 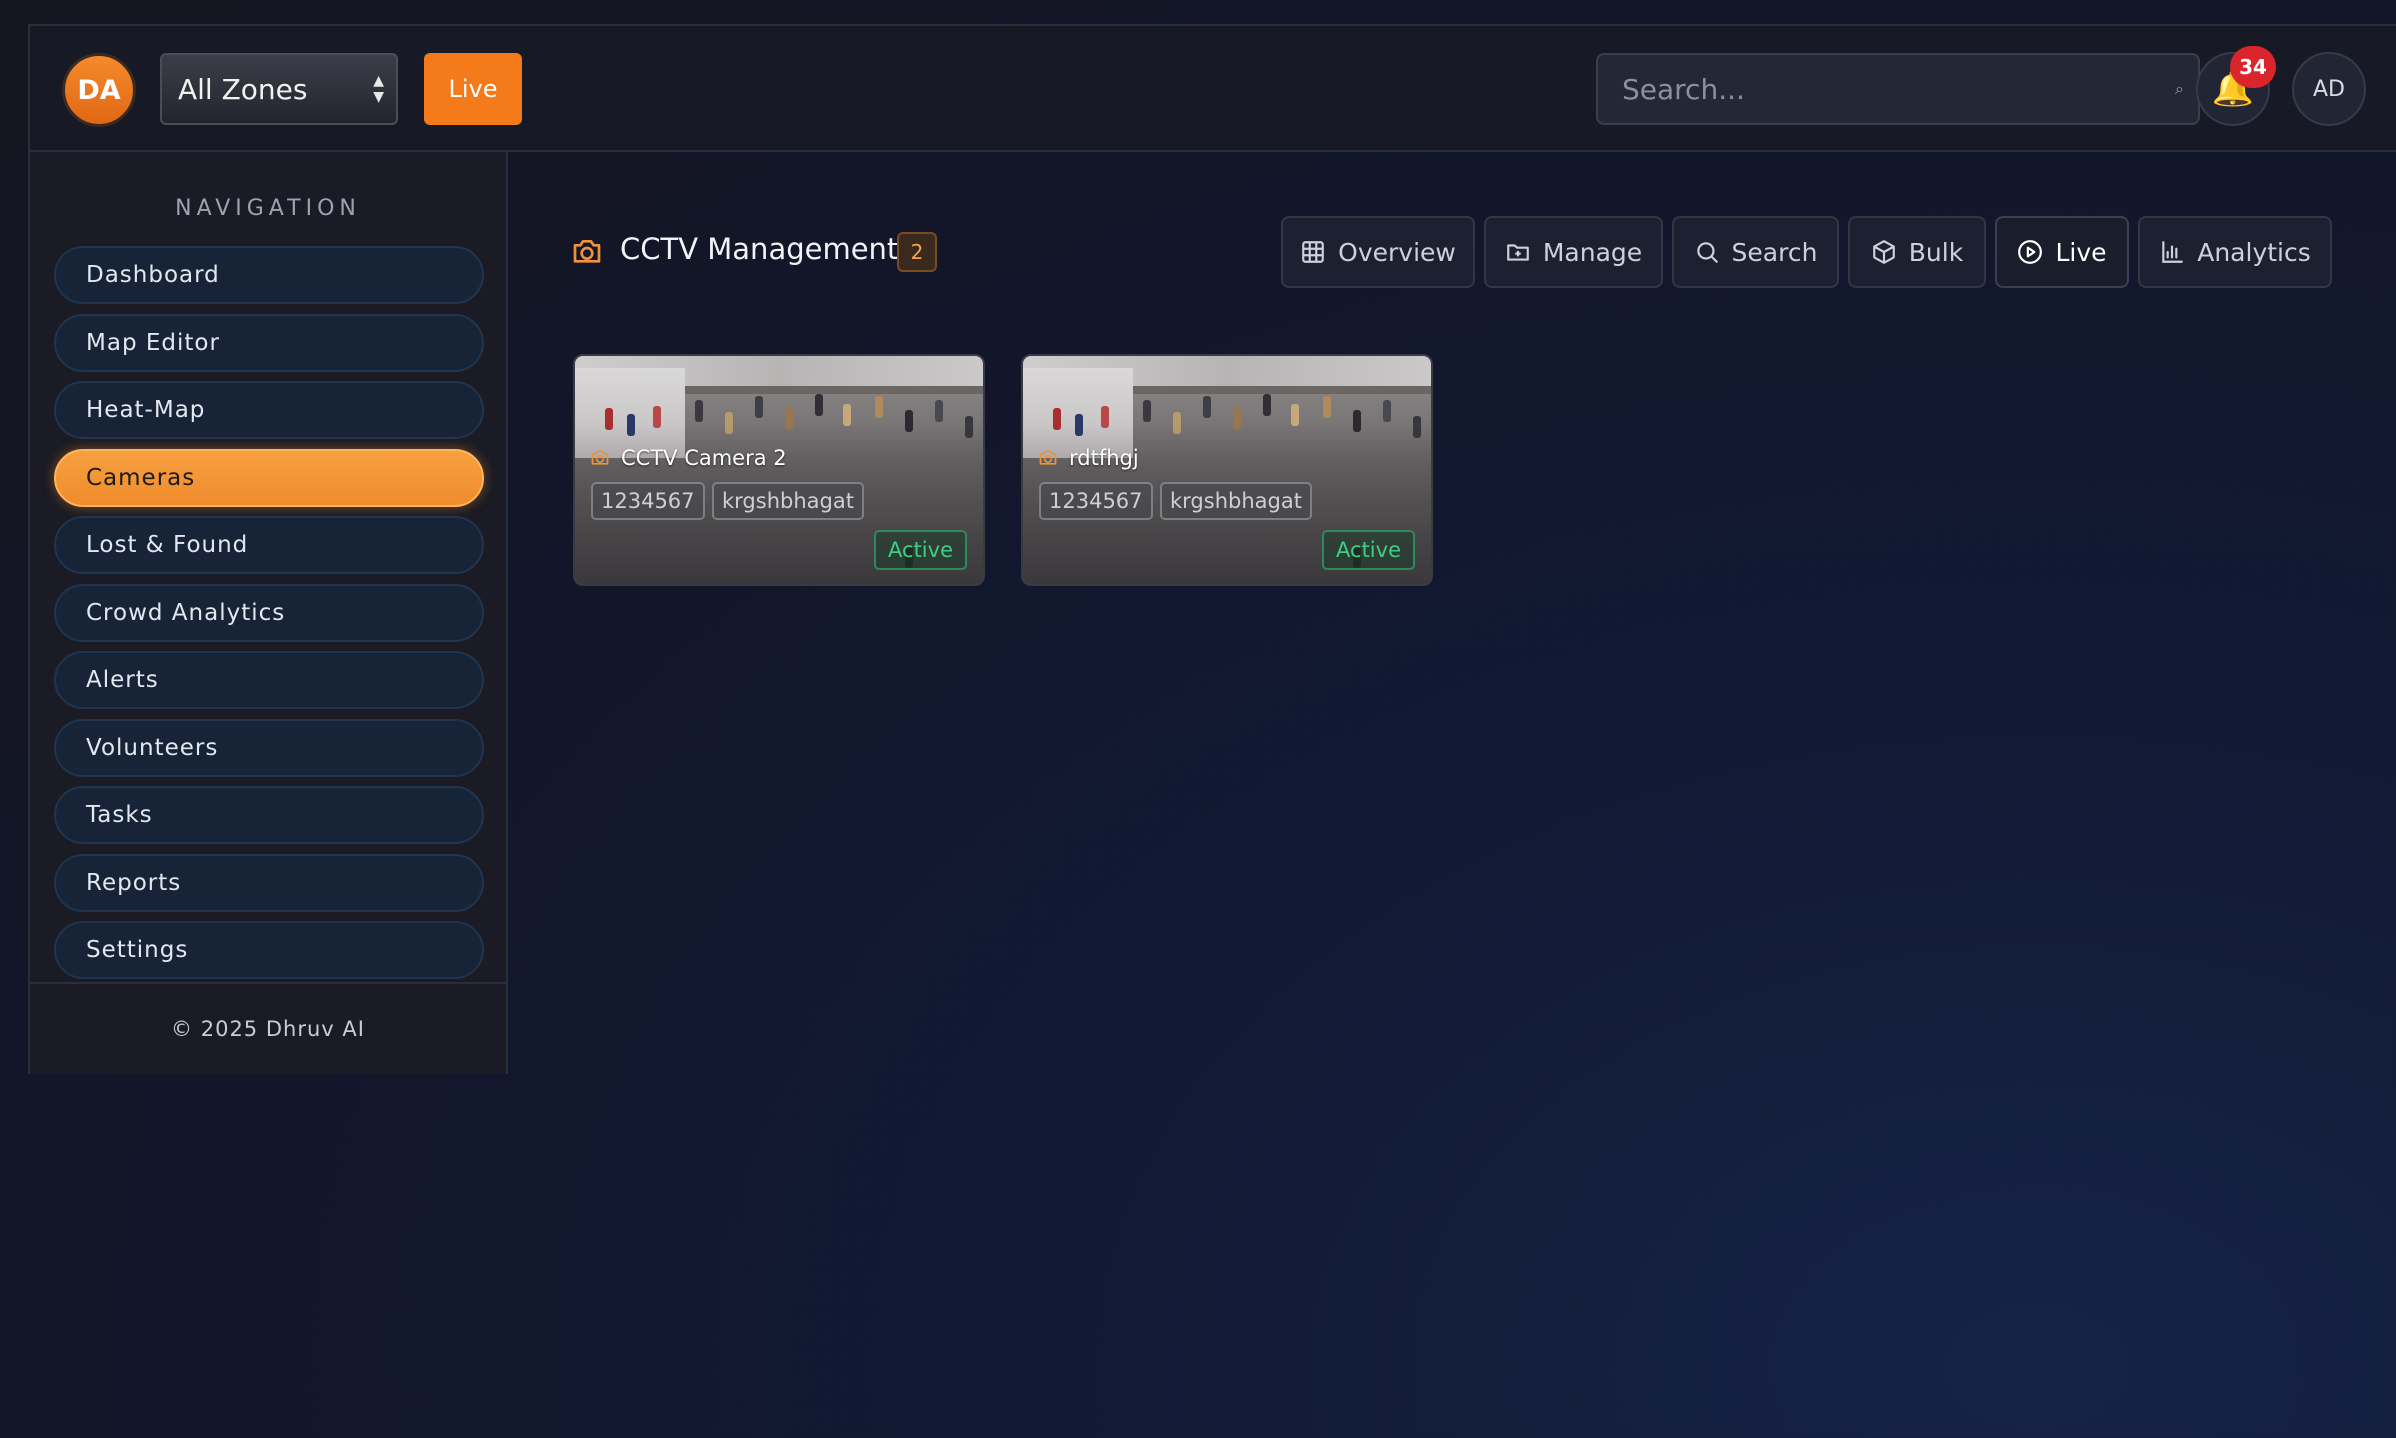 I want to click on page-title: CCTV Management, so click(x=759, y=249).